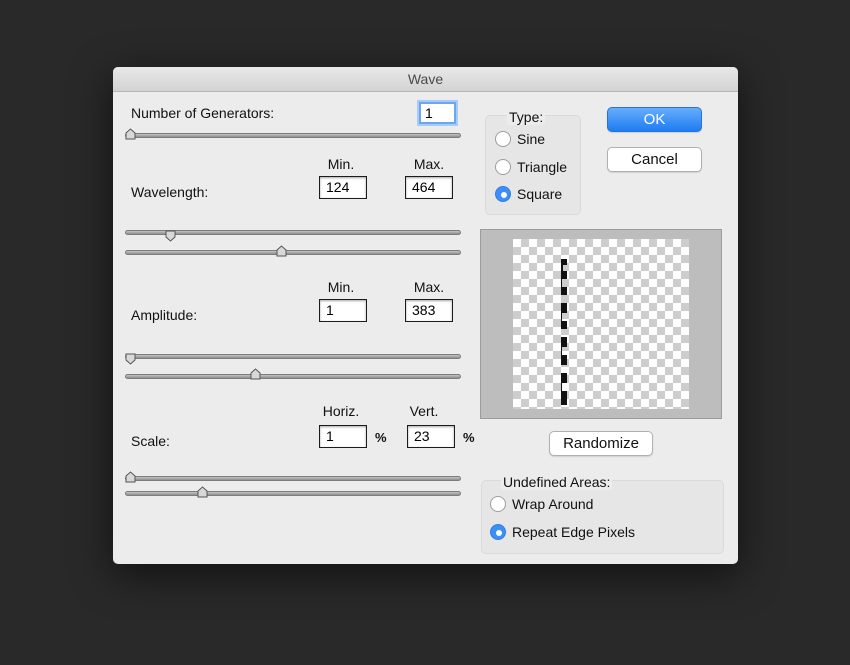  I want to click on scale-horiz-field: 1, so click(343, 436).